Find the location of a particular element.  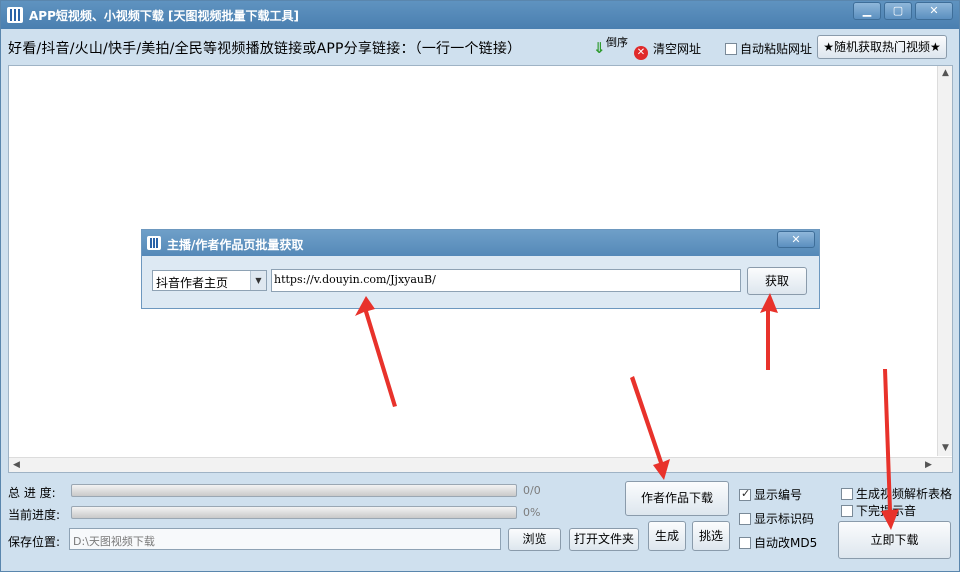

auto-md5-box is located at coordinates (745, 543).